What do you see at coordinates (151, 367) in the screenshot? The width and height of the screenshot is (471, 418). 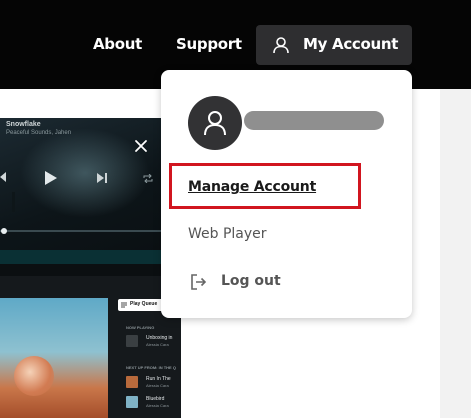 I see `next-up-label: NEXT UP FROM: IN THE Q` at bounding box center [151, 367].